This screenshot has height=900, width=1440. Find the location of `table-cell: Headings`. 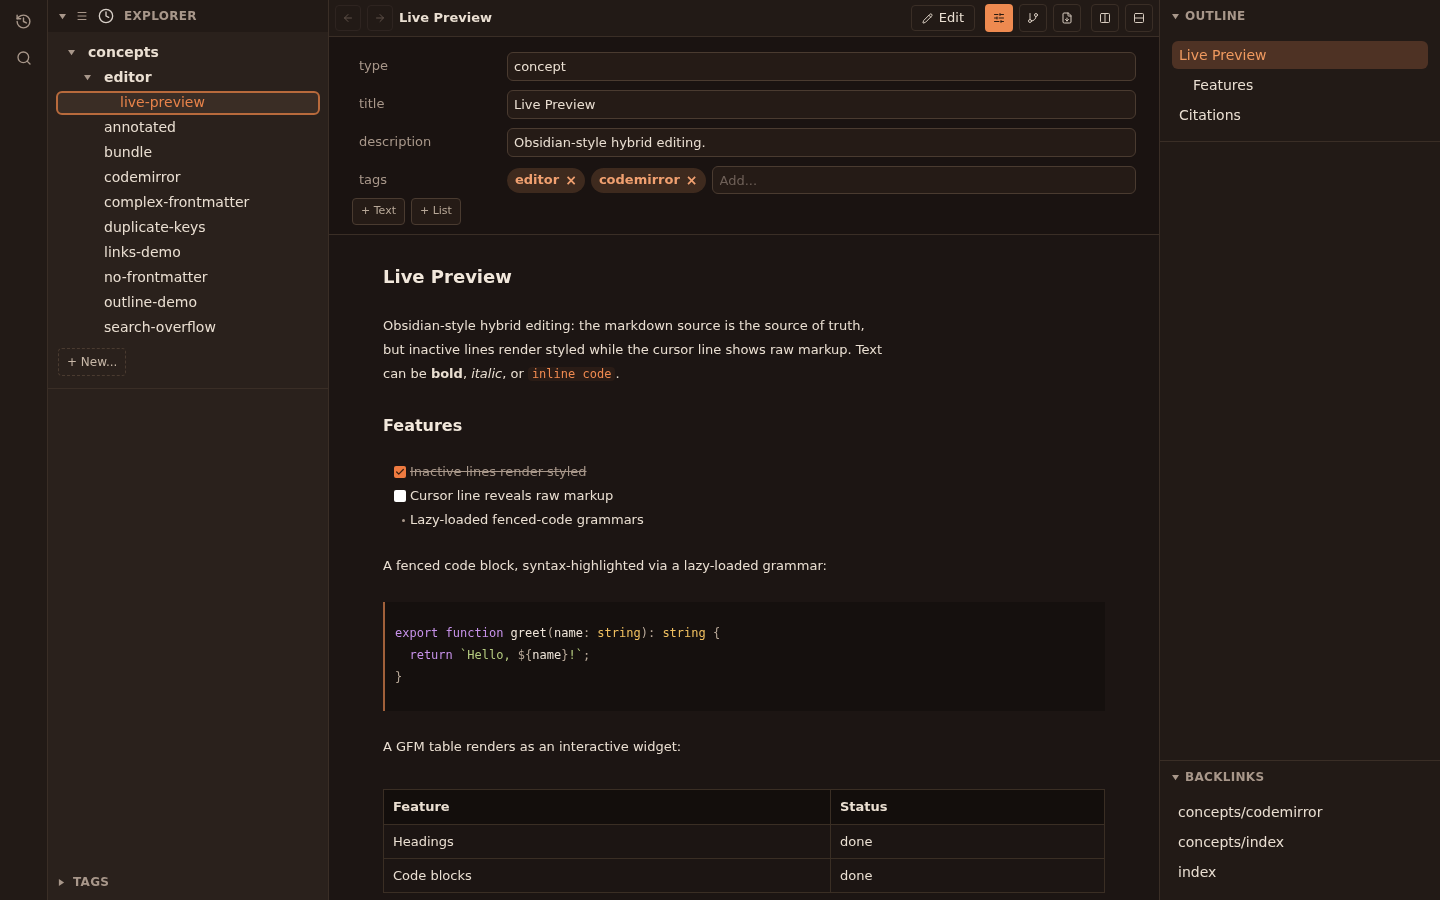

table-cell: Headings is located at coordinates (607, 841).